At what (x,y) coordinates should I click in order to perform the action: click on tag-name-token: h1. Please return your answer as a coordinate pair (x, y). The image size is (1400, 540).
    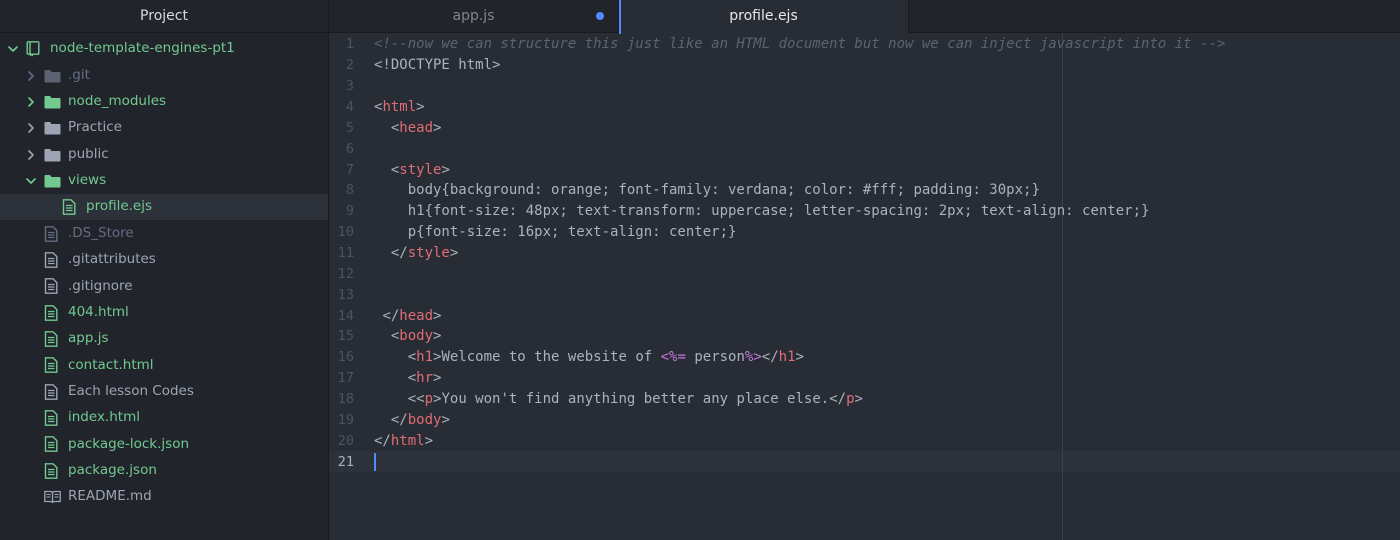
    Looking at the image, I should click on (787, 357).